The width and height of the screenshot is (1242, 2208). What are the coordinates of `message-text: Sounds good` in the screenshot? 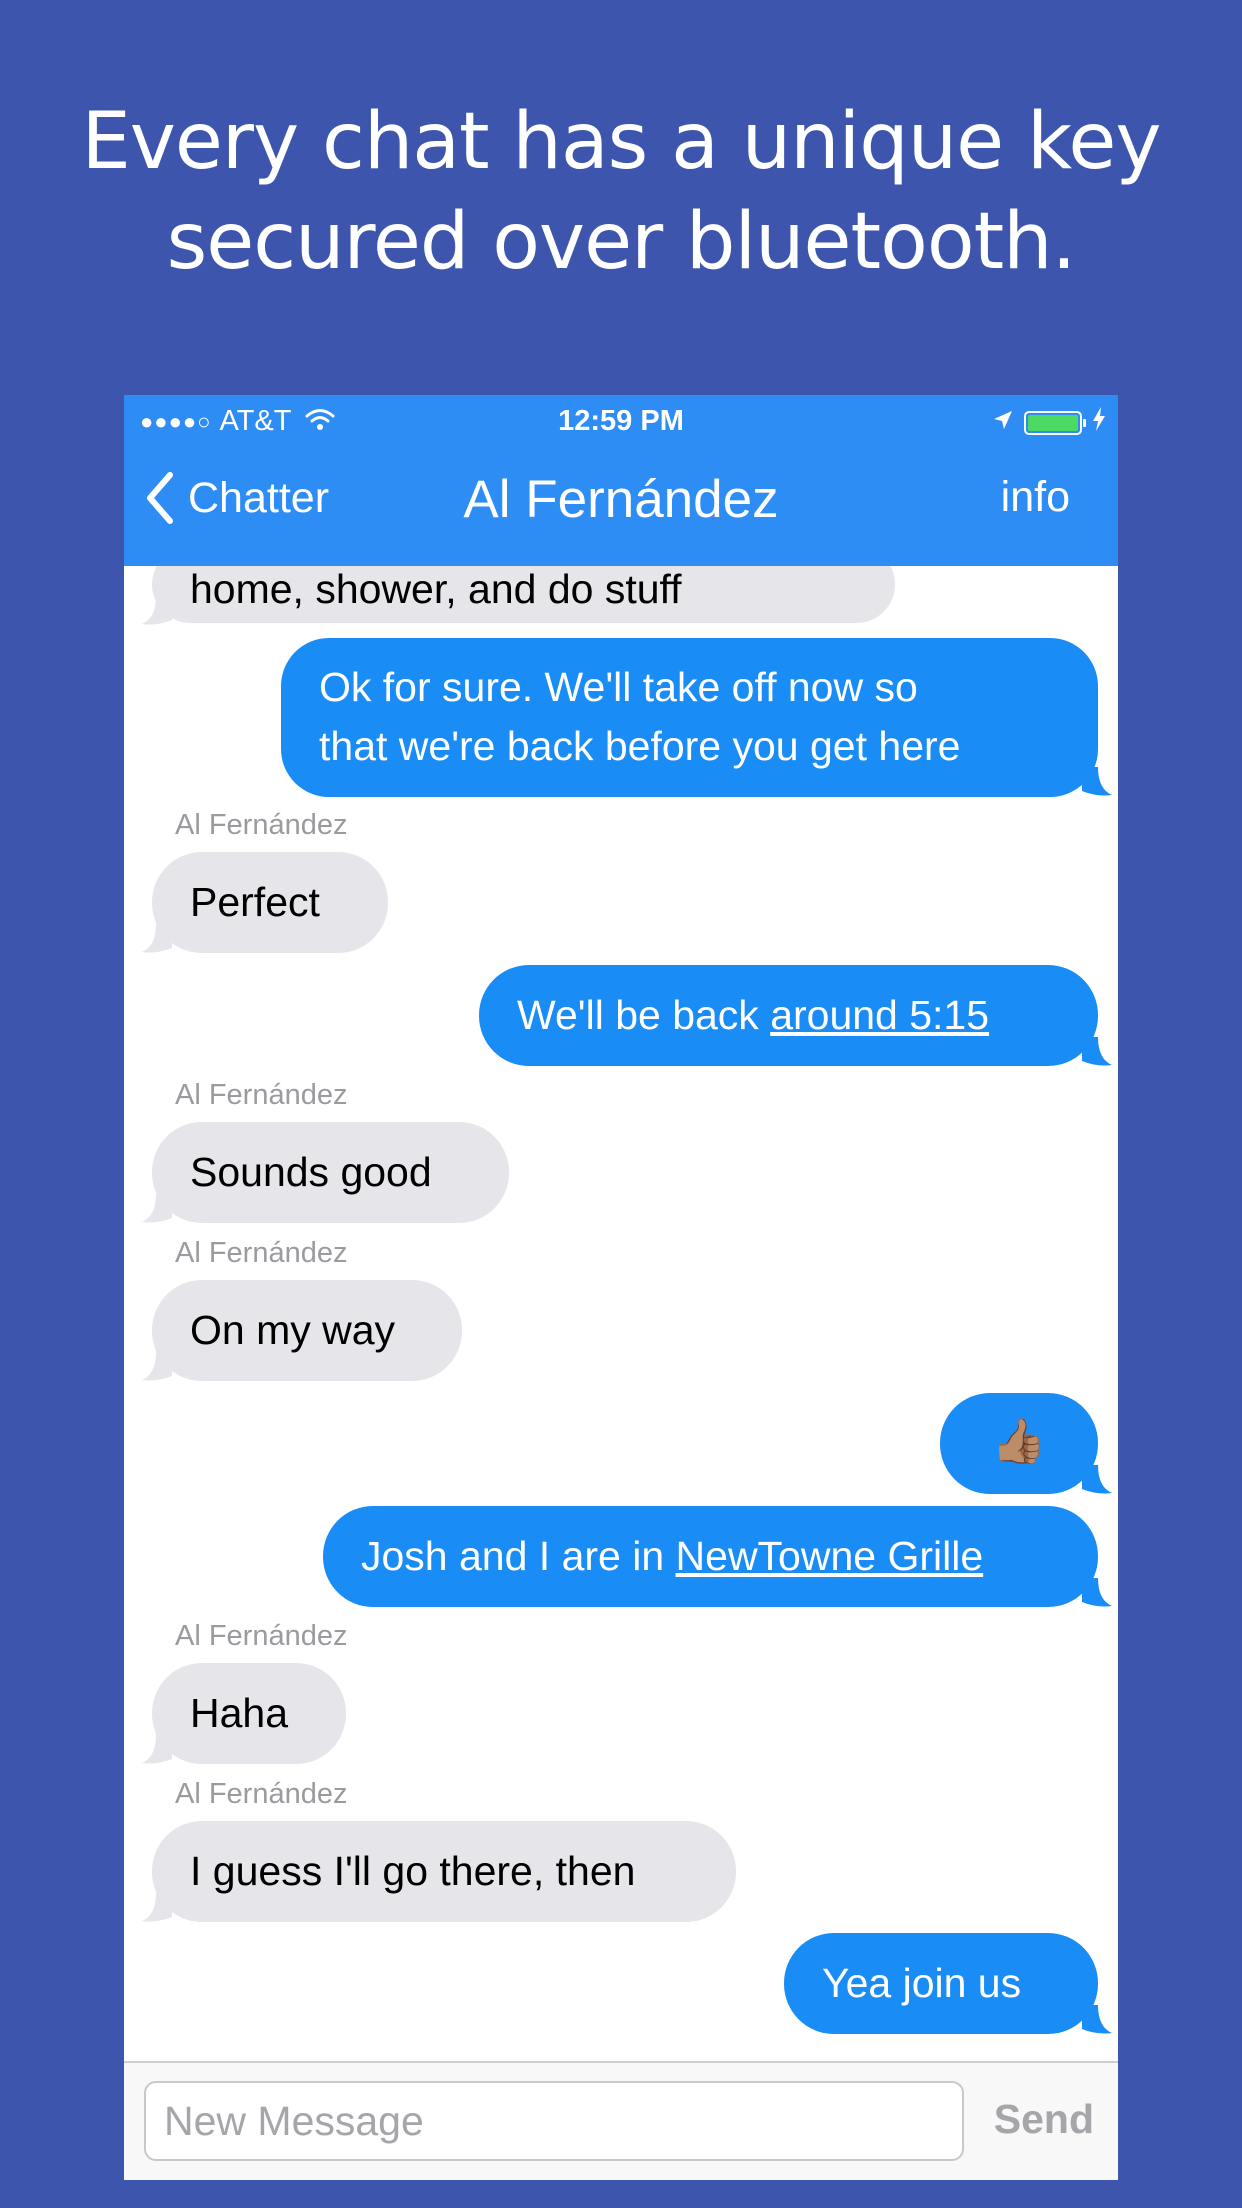 It's located at (311, 1172).